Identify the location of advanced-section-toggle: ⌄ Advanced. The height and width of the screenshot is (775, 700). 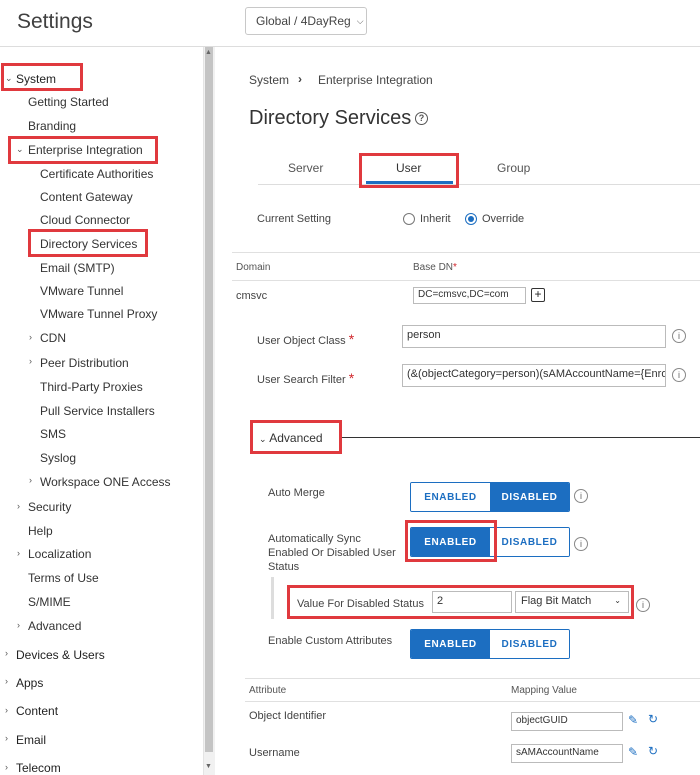
(291, 438).